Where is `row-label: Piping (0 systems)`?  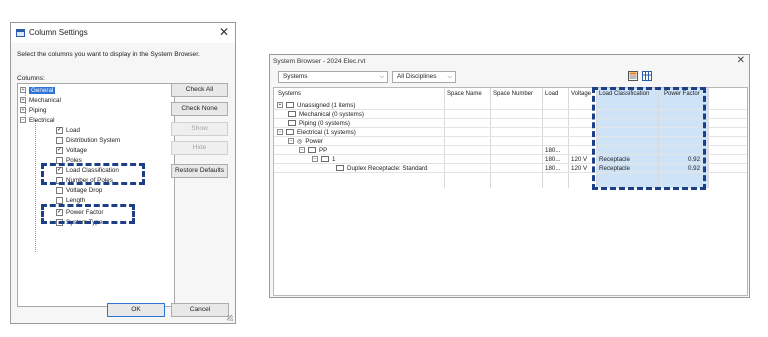 row-label: Piping (0 systems) is located at coordinates (319, 123).